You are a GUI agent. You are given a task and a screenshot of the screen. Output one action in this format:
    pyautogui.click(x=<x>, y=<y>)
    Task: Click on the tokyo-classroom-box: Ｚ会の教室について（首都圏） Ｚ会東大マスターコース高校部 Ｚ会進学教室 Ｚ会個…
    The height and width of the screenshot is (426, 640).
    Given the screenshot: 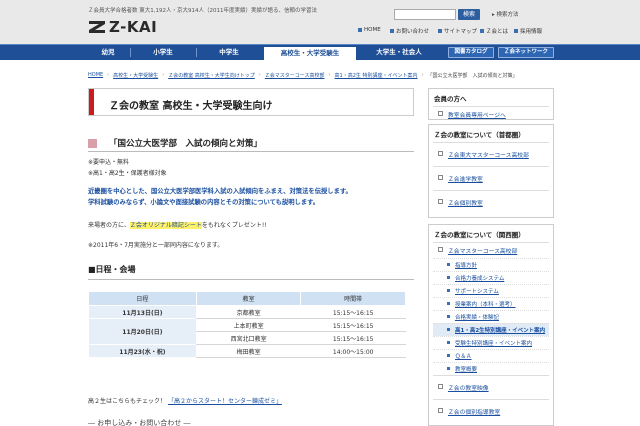 What is the action you would take?
    pyautogui.click(x=491, y=171)
    